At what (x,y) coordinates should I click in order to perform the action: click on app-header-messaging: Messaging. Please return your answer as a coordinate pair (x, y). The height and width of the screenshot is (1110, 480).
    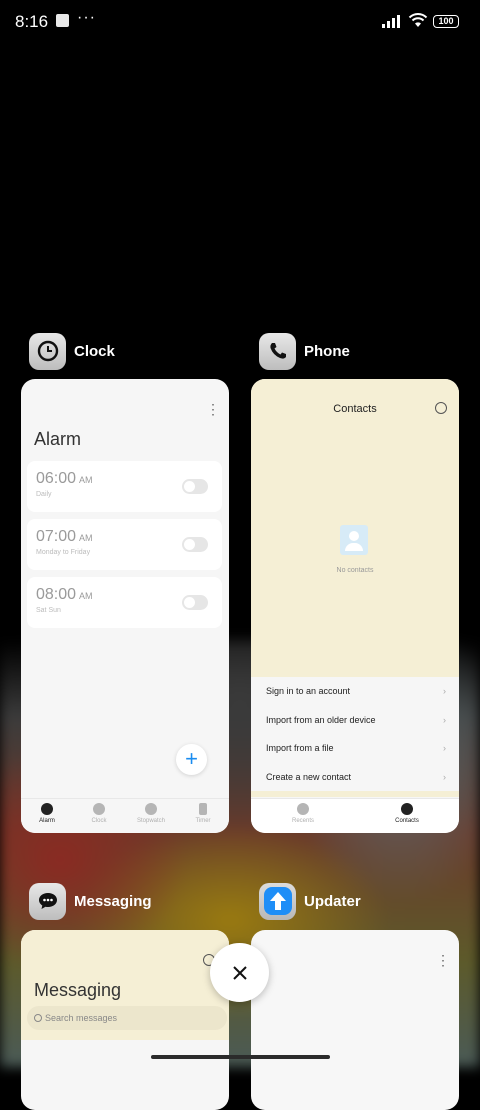
    Looking at the image, I should click on (90, 901).